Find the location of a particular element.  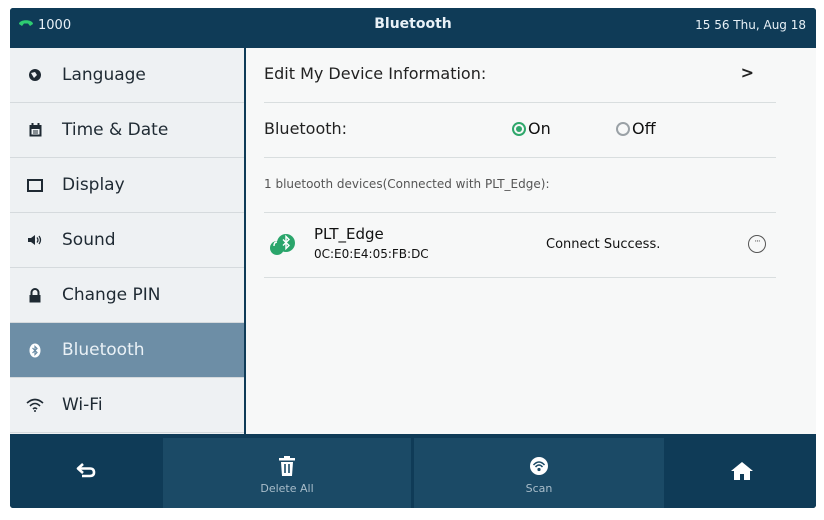

device-mac: 0C:E0:E4:05:FB:DC is located at coordinates (371, 254).